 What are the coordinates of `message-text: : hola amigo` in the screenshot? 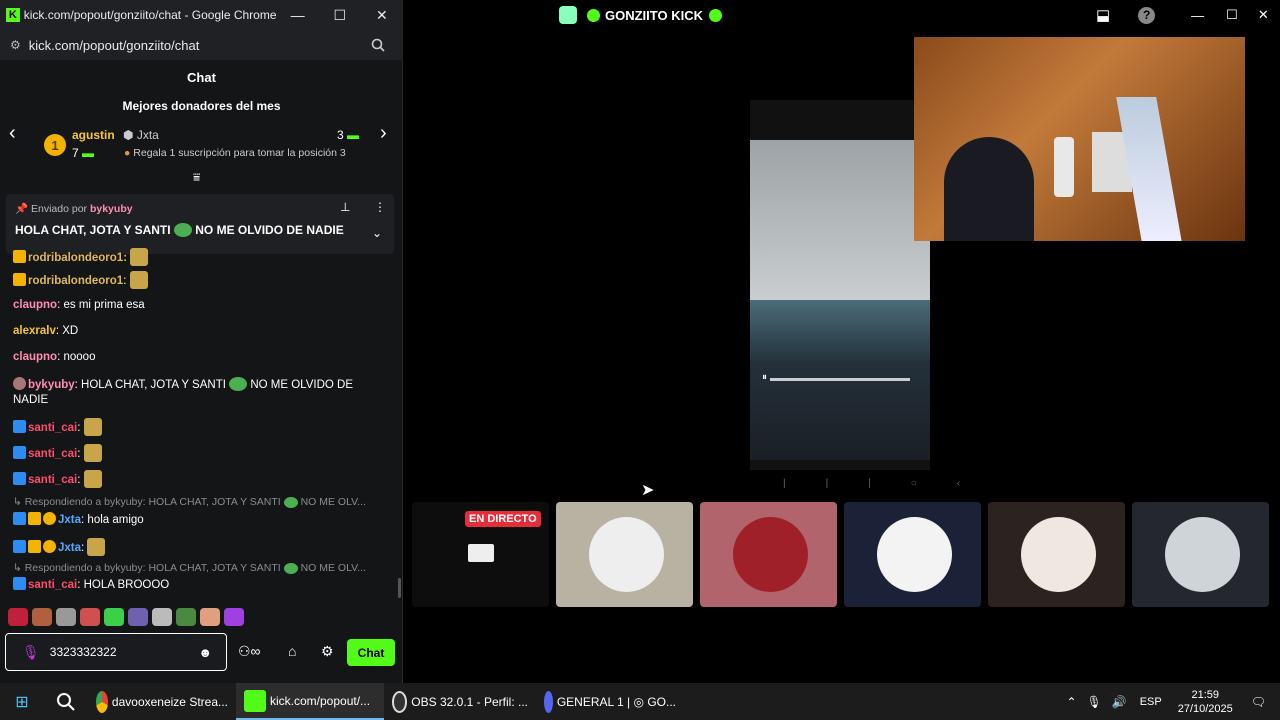 It's located at (112, 520).